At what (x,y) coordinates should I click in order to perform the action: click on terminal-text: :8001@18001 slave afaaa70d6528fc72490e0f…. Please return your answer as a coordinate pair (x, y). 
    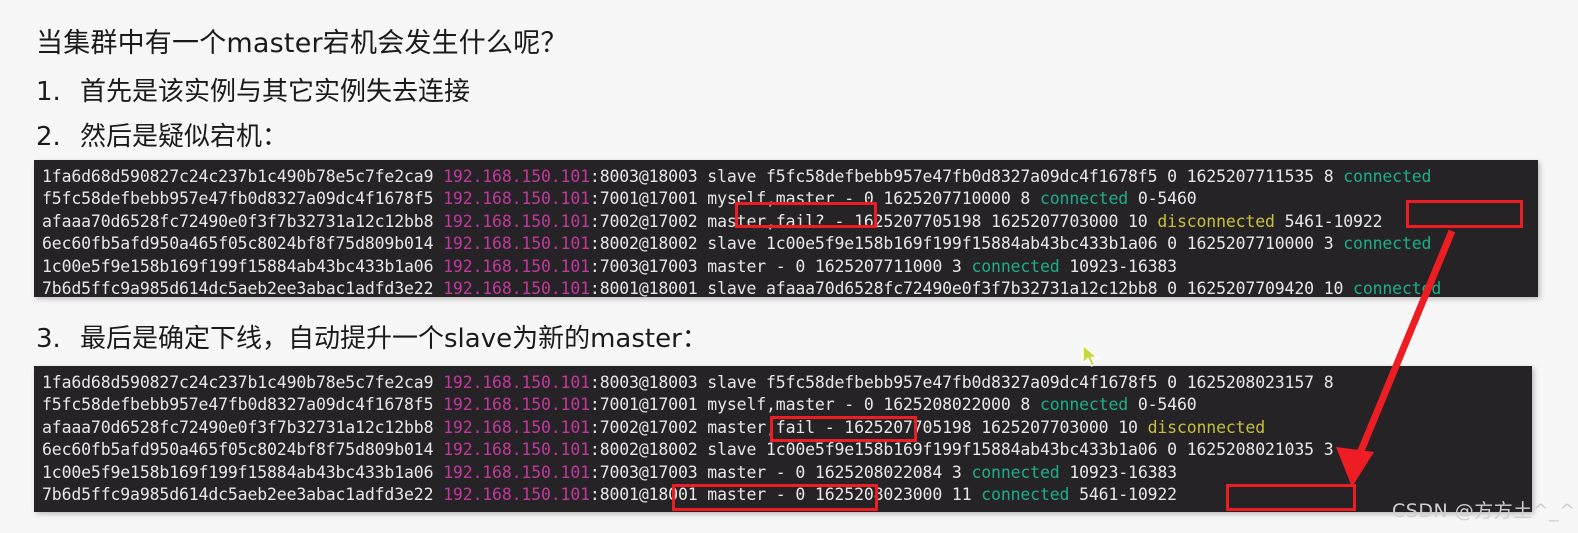
    Looking at the image, I should click on (971, 287).